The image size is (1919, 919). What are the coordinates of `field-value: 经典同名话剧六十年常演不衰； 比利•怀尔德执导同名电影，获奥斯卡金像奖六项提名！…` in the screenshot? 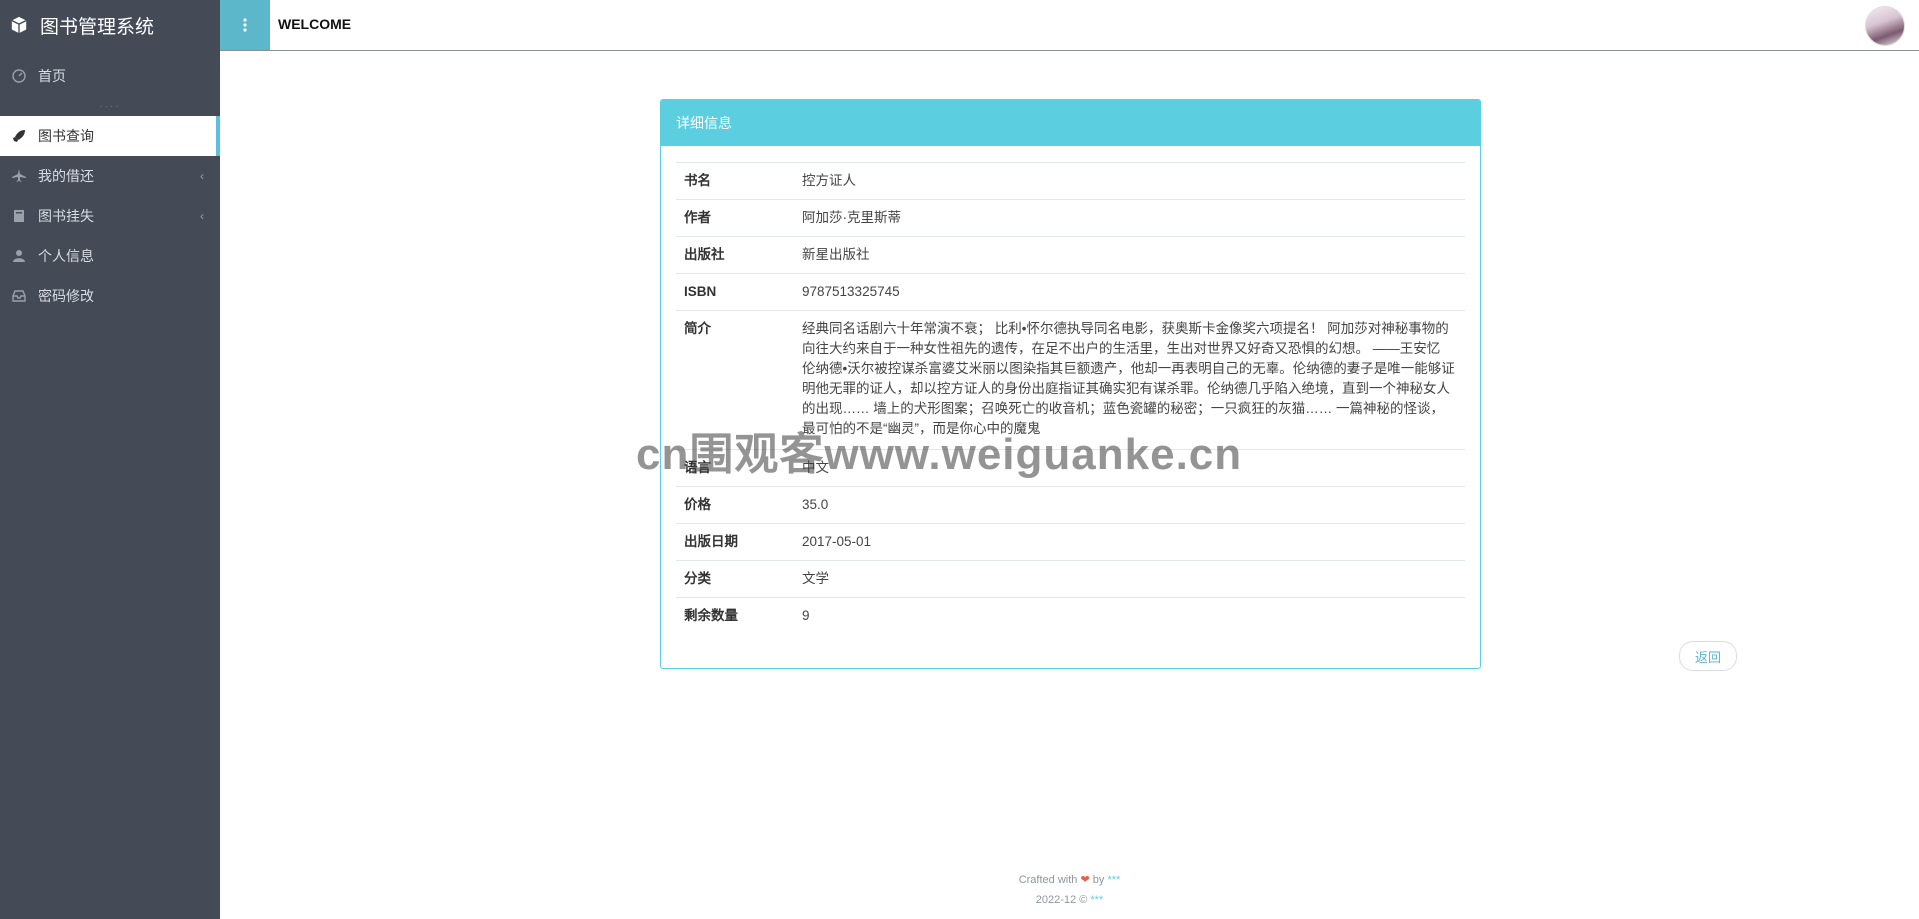 It's located at (1129, 380).